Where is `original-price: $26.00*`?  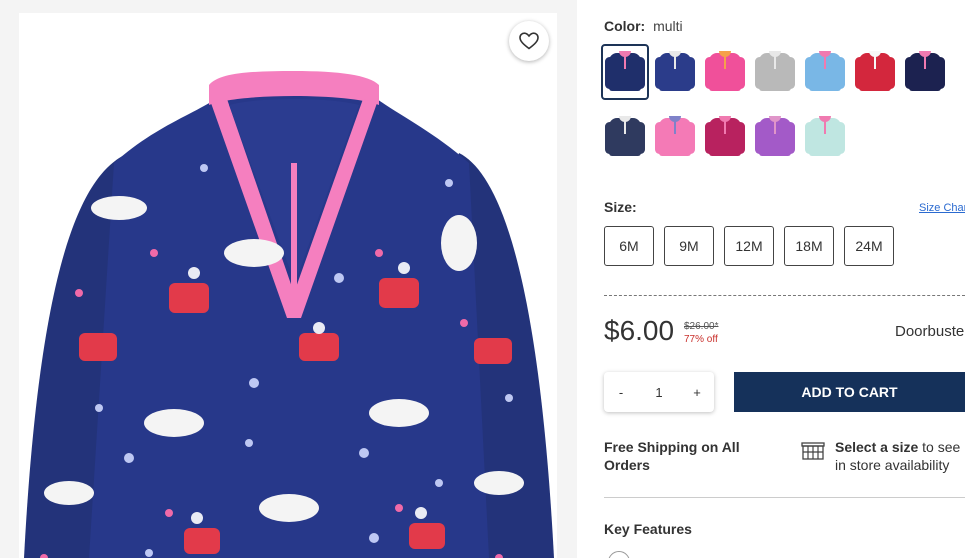
original-price: $26.00* is located at coordinates (701, 326).